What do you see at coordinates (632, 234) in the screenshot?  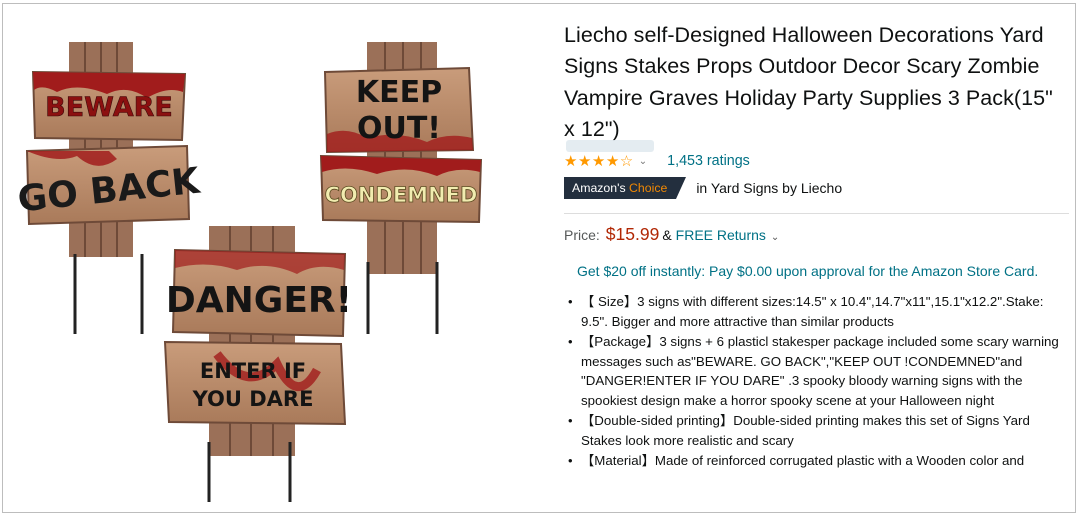 I see `price-amount: $15.99` at bounding box center [632, 234].